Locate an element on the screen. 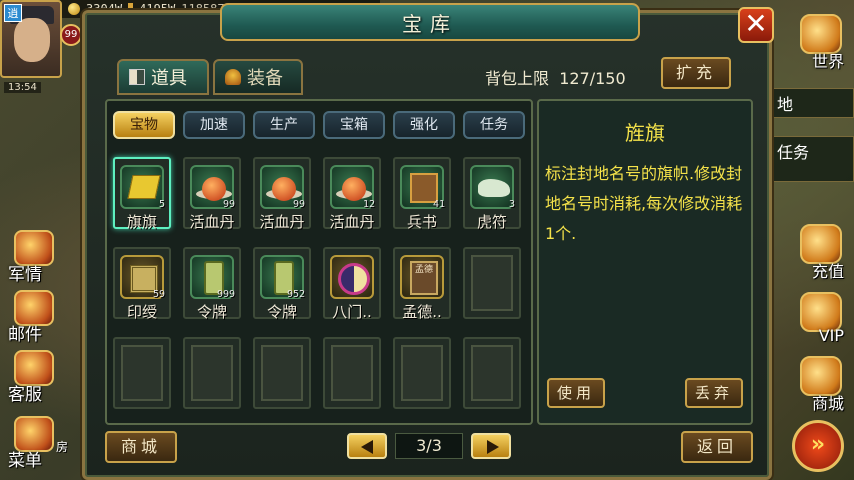  tab-items: 道具 is located at coordinates (163, 77).